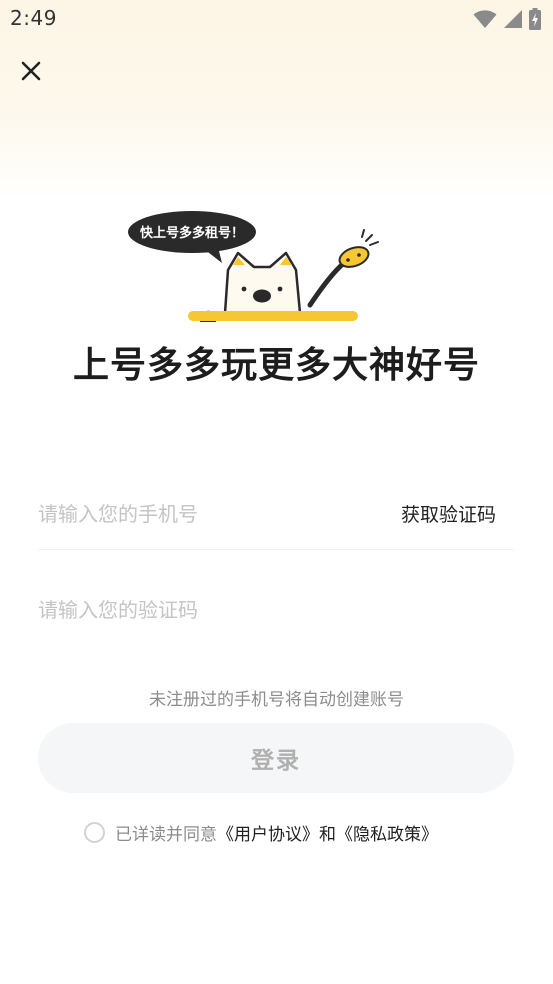 Image resolution: width=553 pixels, height=984 pixels. Describe the element at coordinates (485, 19) in the screenshot. I see `wifi-icon` at that location.